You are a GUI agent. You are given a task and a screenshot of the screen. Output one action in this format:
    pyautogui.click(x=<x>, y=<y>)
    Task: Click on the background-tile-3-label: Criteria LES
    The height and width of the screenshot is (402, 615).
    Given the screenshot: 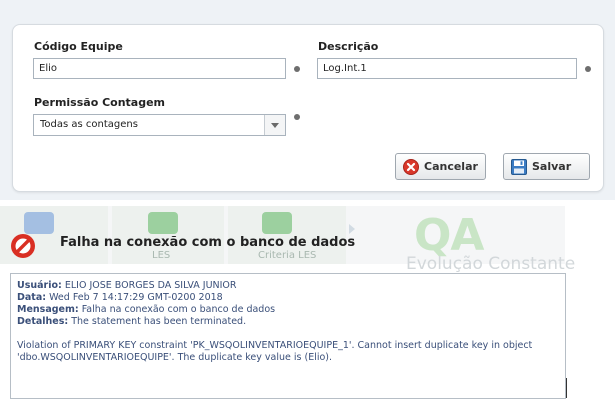 What is the action you would take?
    pyautogui.click(x=287, y=255)
    